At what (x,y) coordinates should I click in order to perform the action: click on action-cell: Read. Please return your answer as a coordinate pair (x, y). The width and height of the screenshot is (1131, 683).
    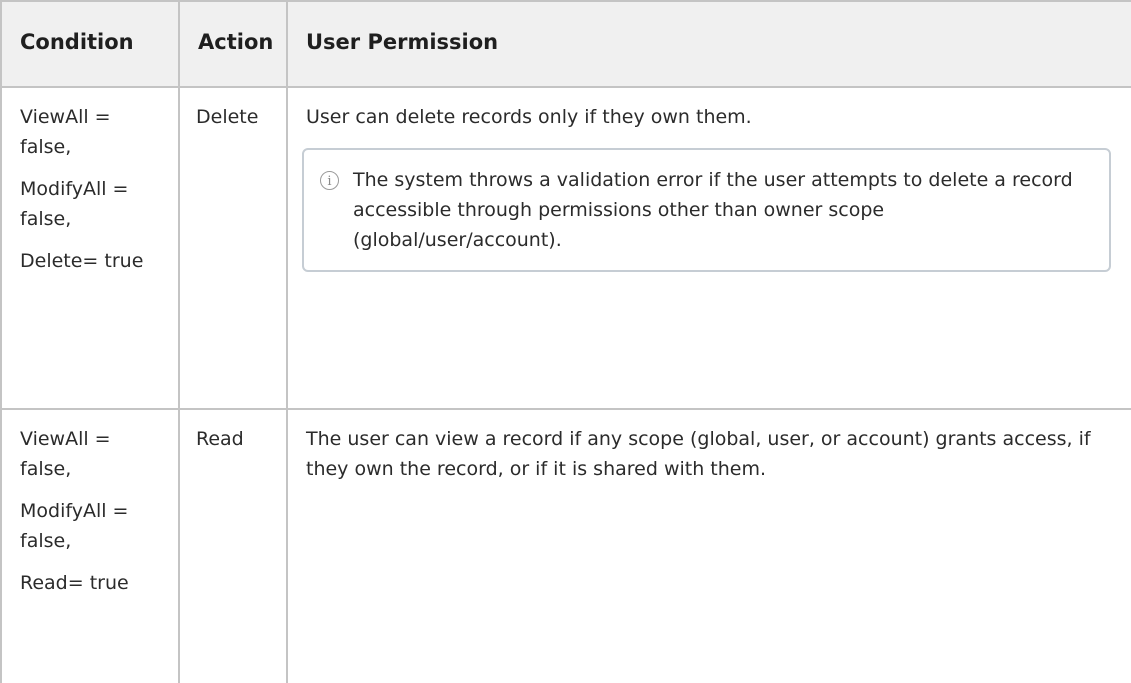
    Looking at the image, I should click on (233, 545).